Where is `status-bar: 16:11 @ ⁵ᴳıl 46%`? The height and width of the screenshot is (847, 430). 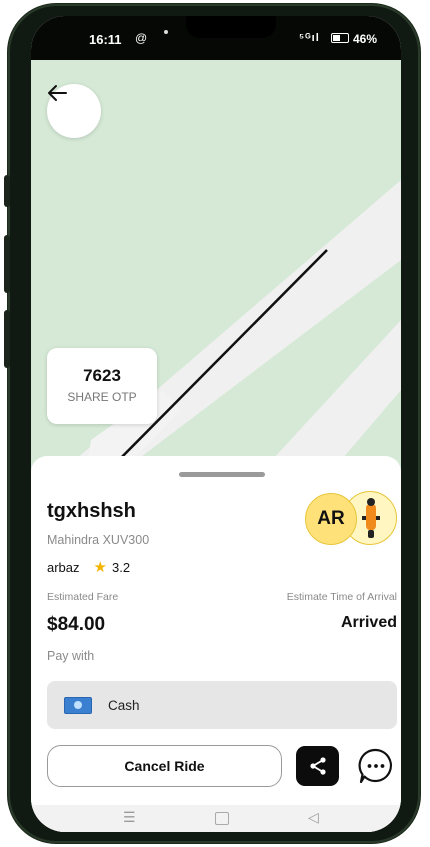 status-bar: 16:11 @ ⁵ᴳıl 46% is located at coordinates (216, 38).